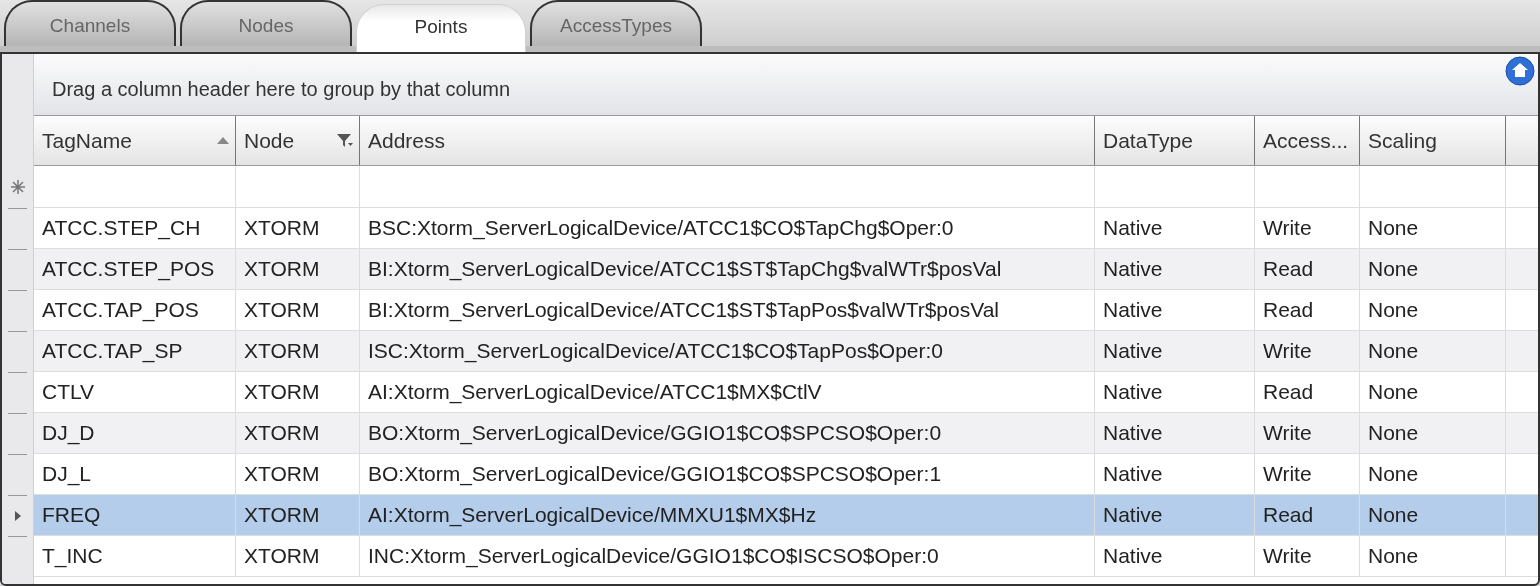 This screenshot has height=586, width=1540. Describe the element at coordinates (727, 140) in the screenshot. I see `column-header: Address` at that location.